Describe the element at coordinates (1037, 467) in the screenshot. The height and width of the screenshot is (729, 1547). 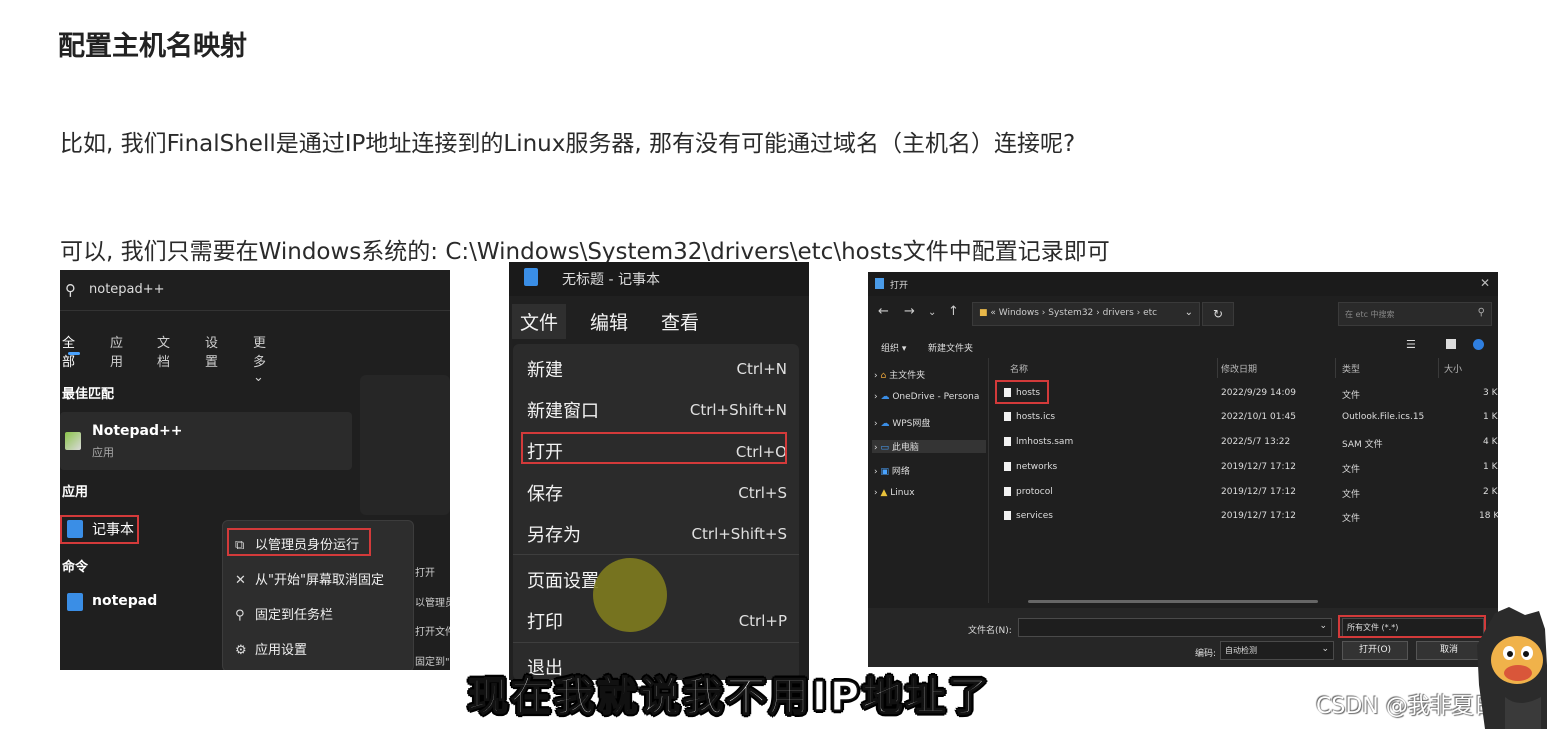
I see `file-name: networks` at that location.